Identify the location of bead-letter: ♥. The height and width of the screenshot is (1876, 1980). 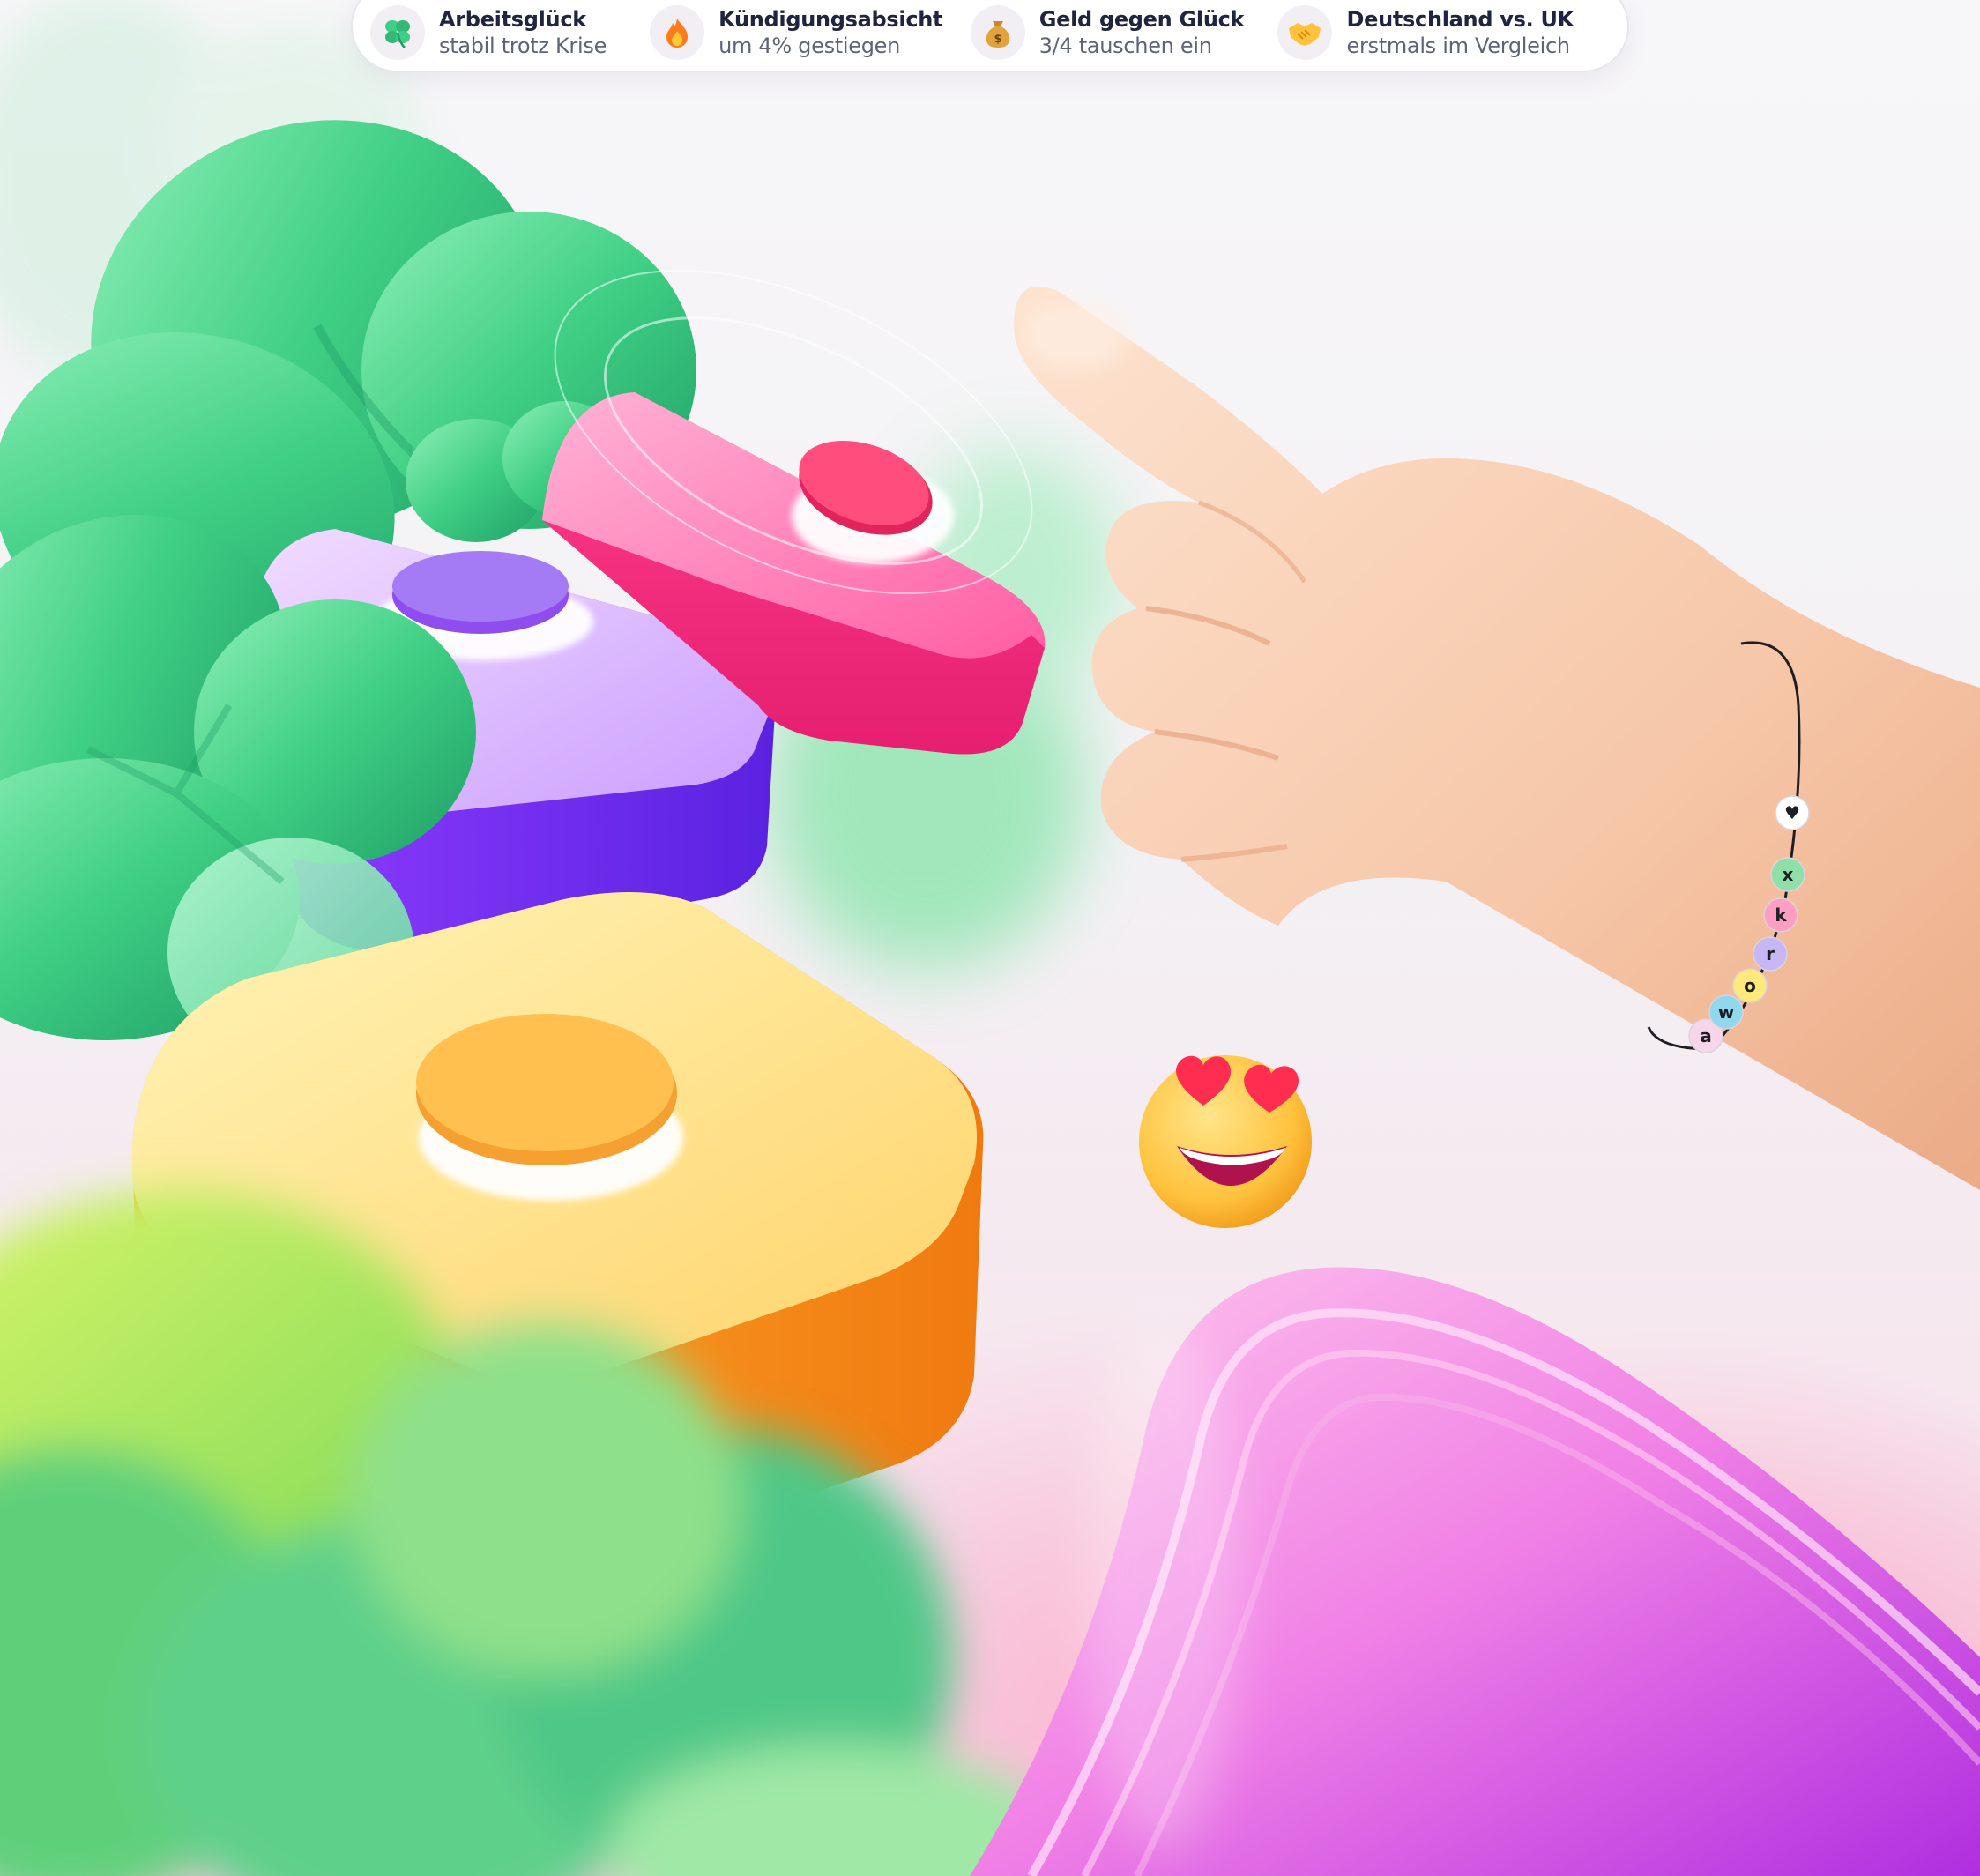
(1792, 812).